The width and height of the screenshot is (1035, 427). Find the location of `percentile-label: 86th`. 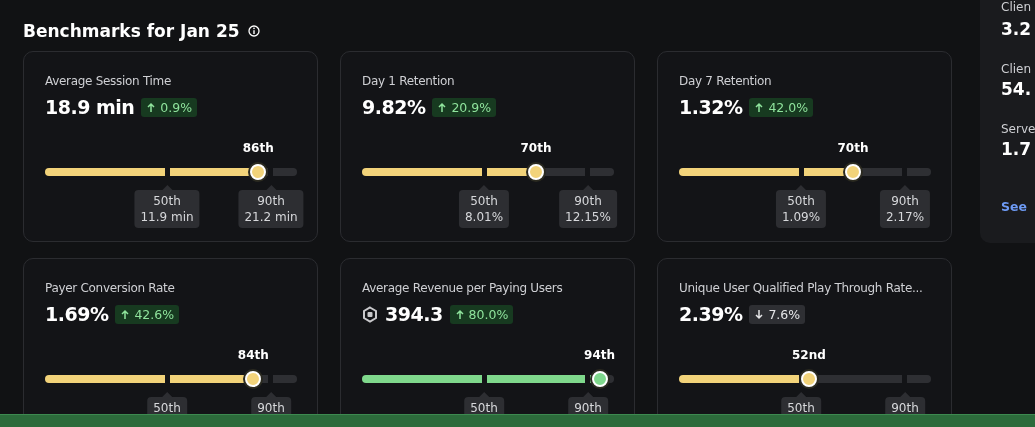

percentile-label: 86th is located at coordinates (258, 148).